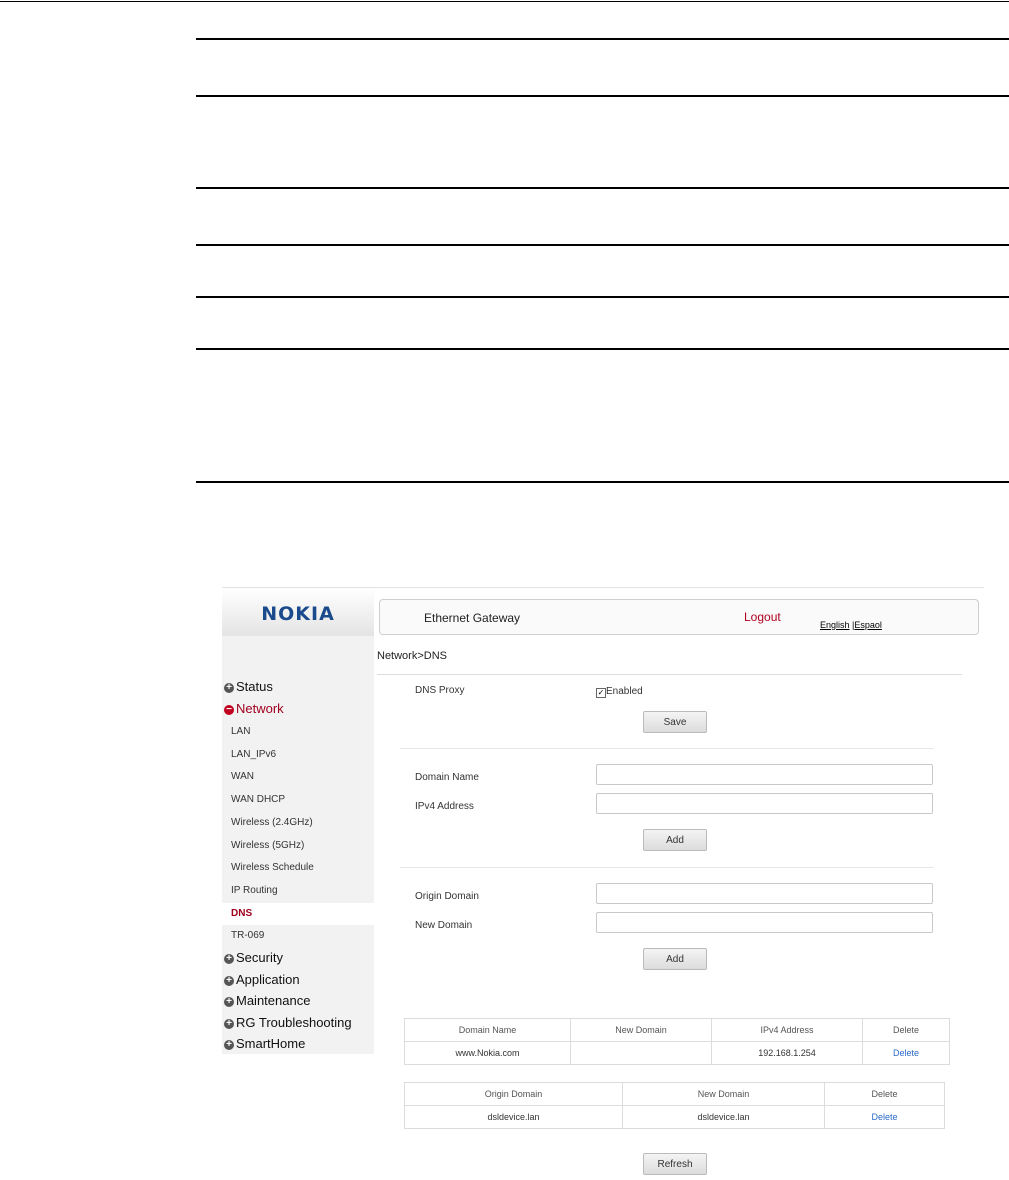 This screenshot has height=1180, width=1009. What do you see at coordinates (258, 799) in the screenshot?
I see `sidebar-sub-wan-dhcp: WAN DHCP` at bounding box center [258, 799].